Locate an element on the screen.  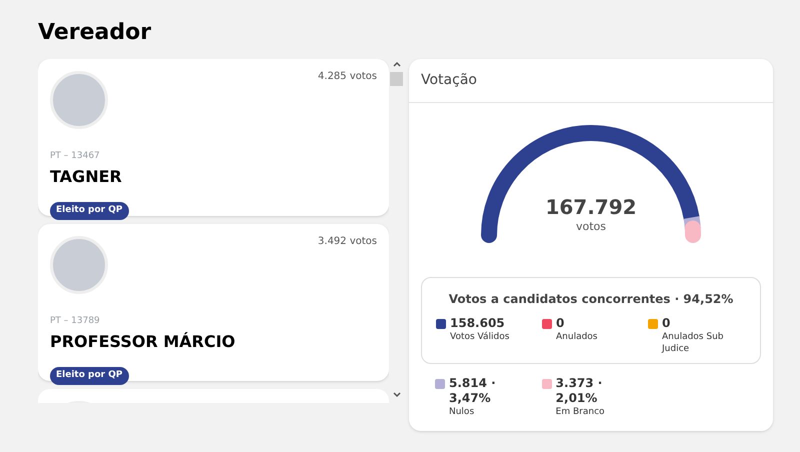
legend-label: Nulos is located at coordinates (462, 412).